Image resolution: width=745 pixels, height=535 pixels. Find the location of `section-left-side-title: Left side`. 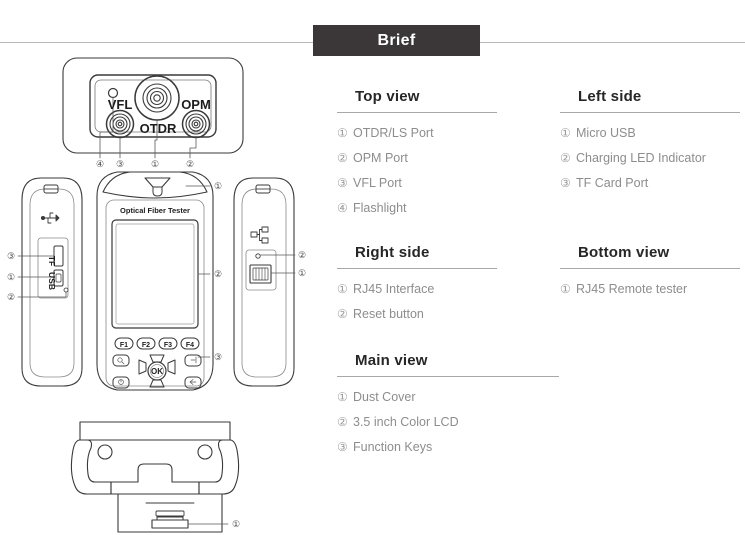

section-left-side-title: Left side is located at coordinates (610, 96).